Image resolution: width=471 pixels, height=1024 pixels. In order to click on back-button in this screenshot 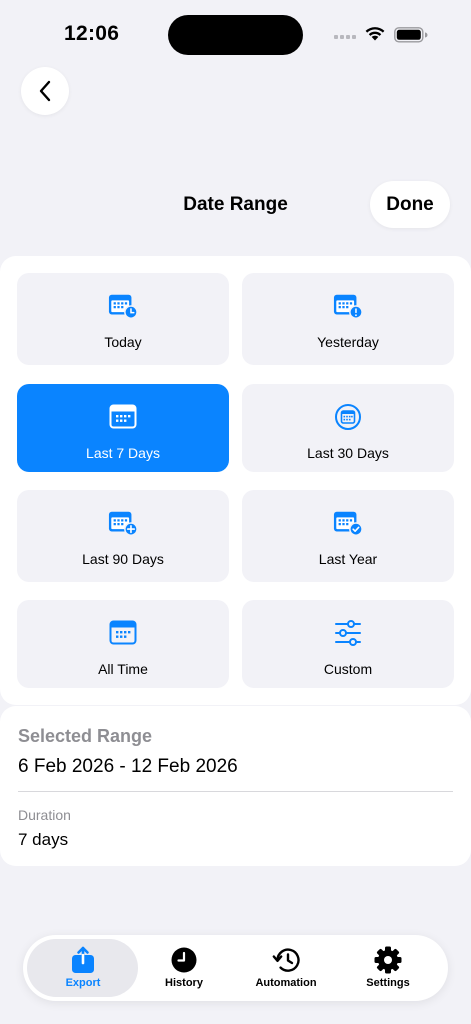, I will do `click(45, 91)`.